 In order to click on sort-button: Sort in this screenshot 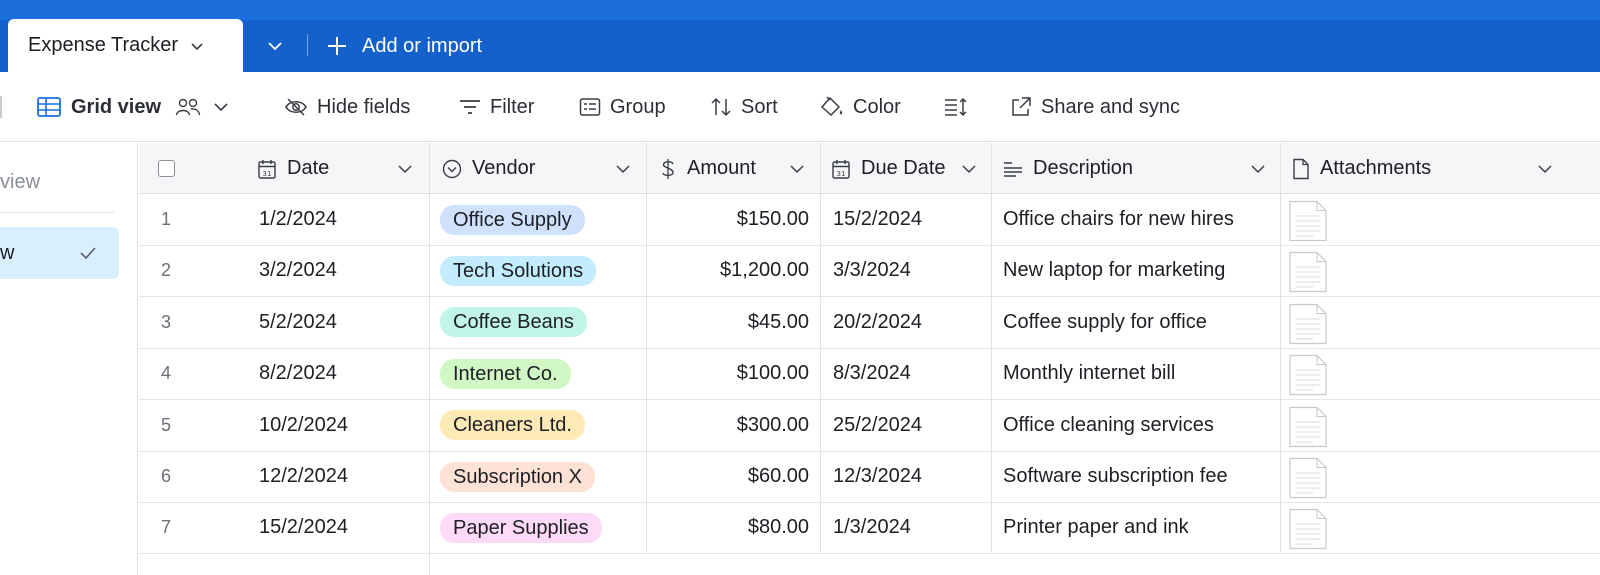, I will do `click(744, 107)`.